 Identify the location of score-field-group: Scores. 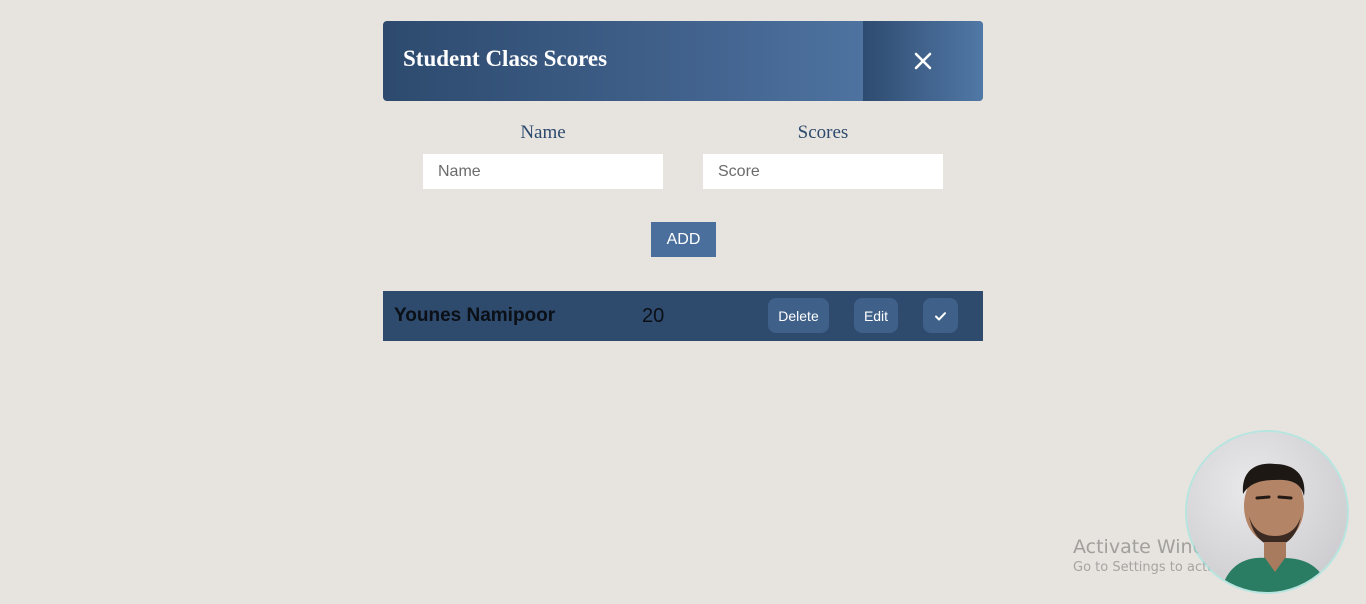
(823, 155).